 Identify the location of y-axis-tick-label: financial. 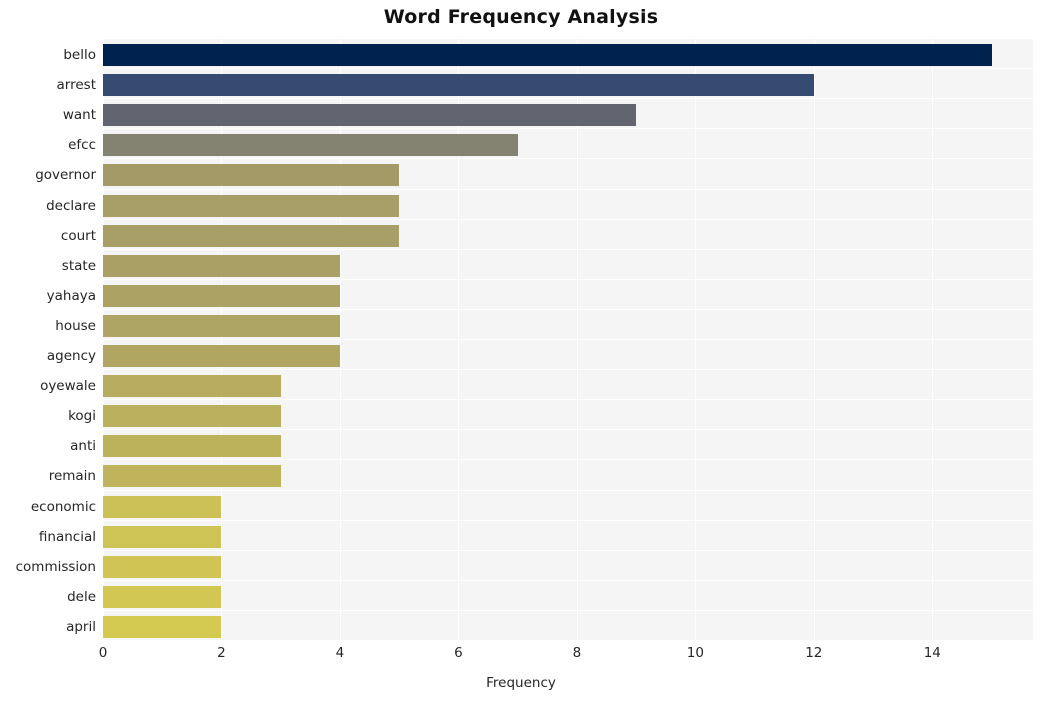
(67, 536).